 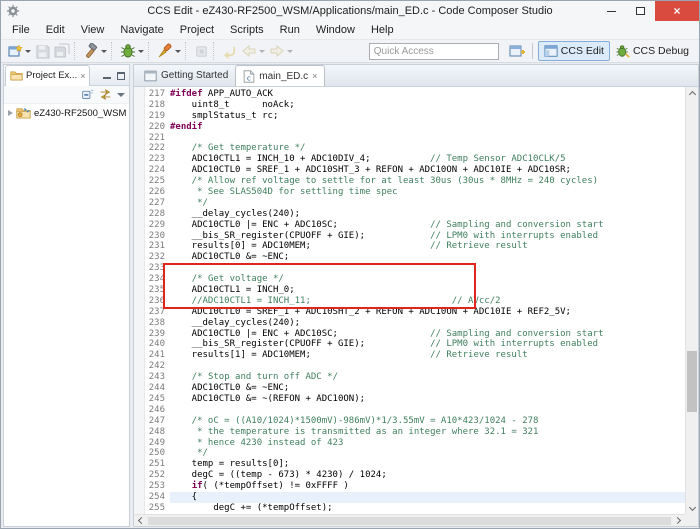 I want to click on tab-project-explorer: Project Ex... ×, so click(x=48, y=75).